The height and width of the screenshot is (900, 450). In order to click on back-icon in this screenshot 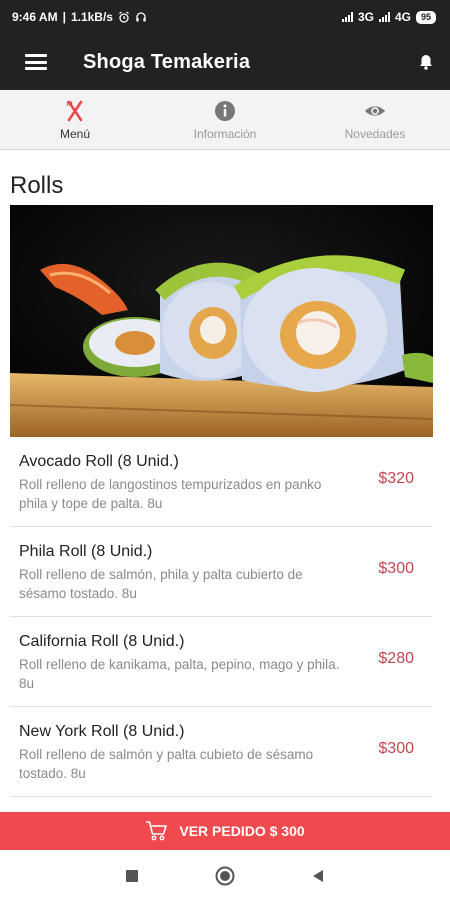, I will do `click(318, 876)`.